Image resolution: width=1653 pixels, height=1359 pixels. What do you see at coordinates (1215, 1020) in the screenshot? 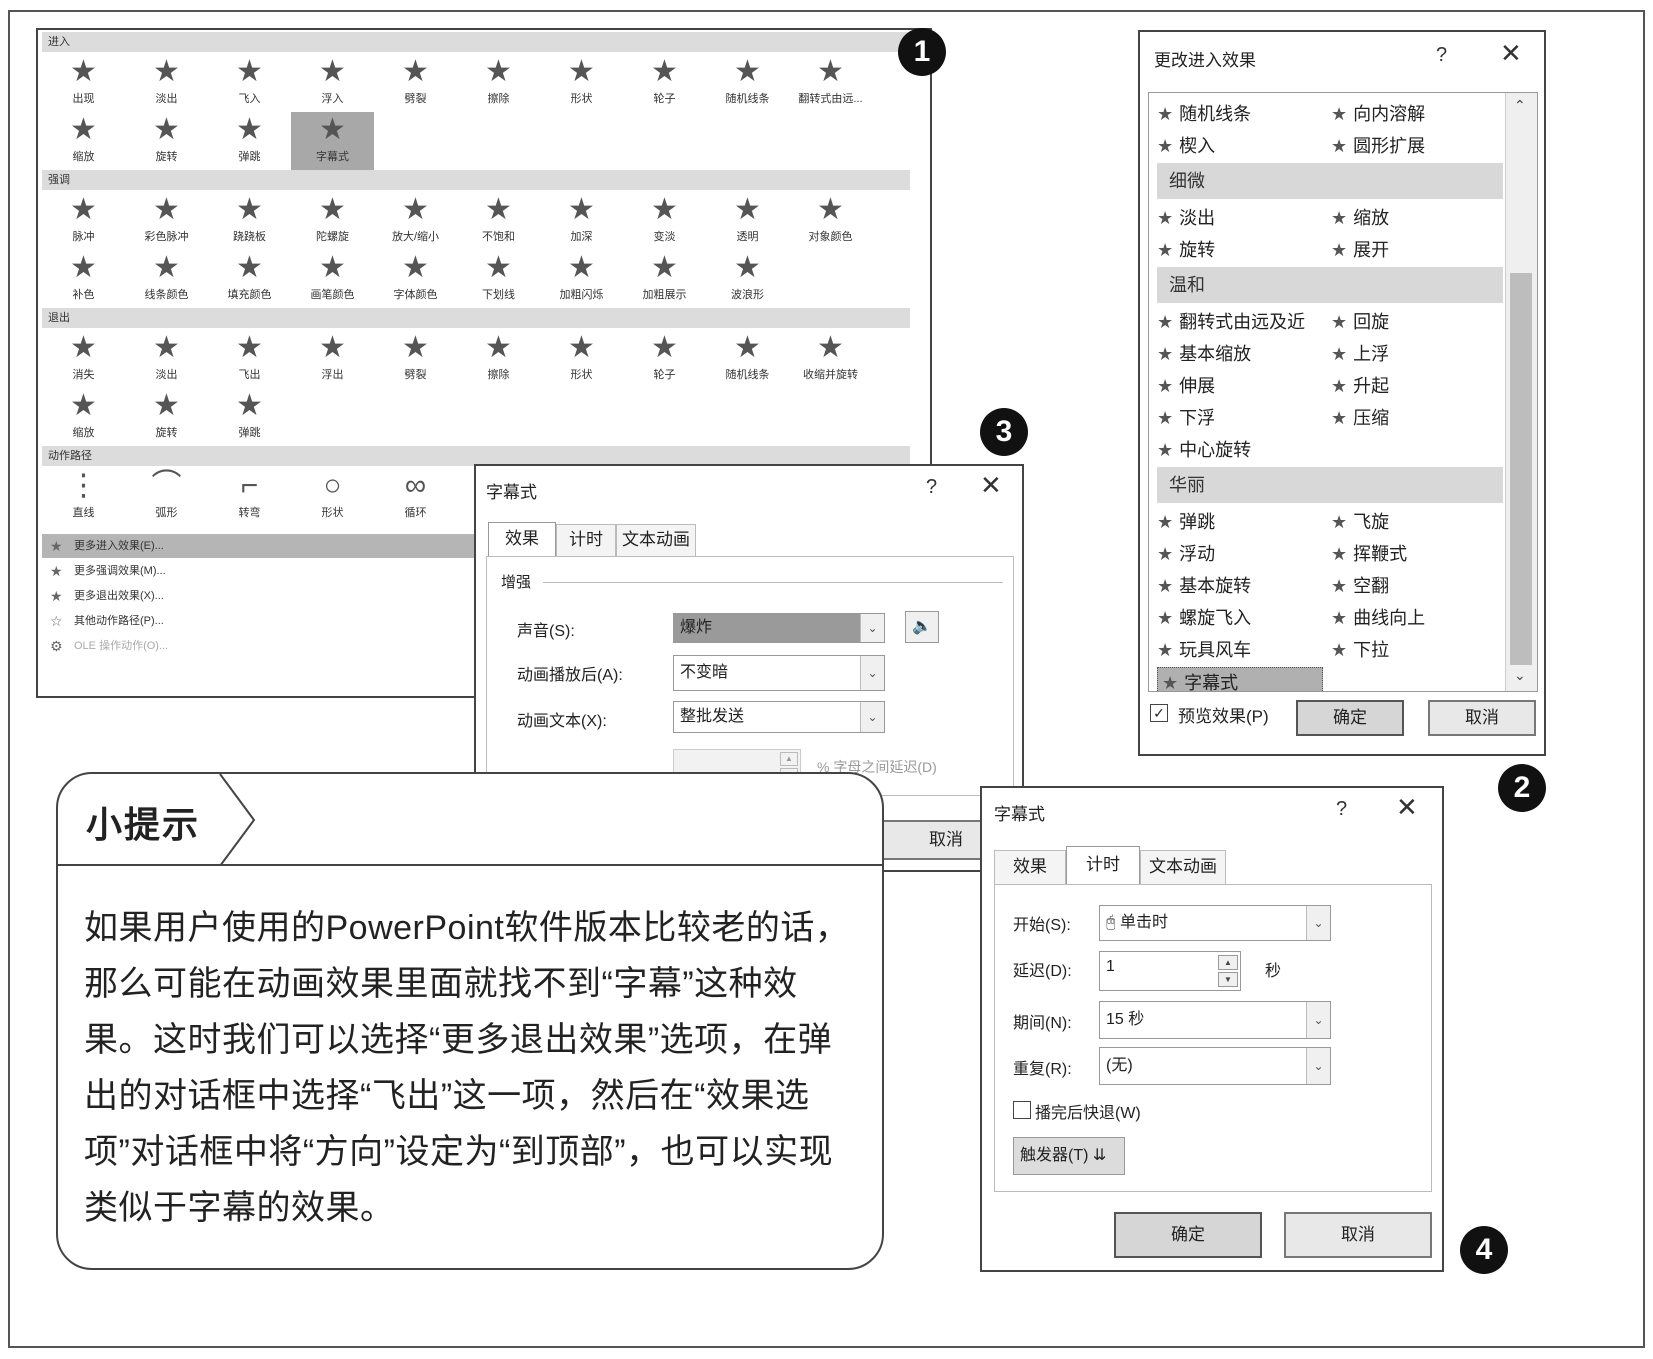
I see `duration-select: 15 秒 ⌄` at bounding box center [1215, 1020].